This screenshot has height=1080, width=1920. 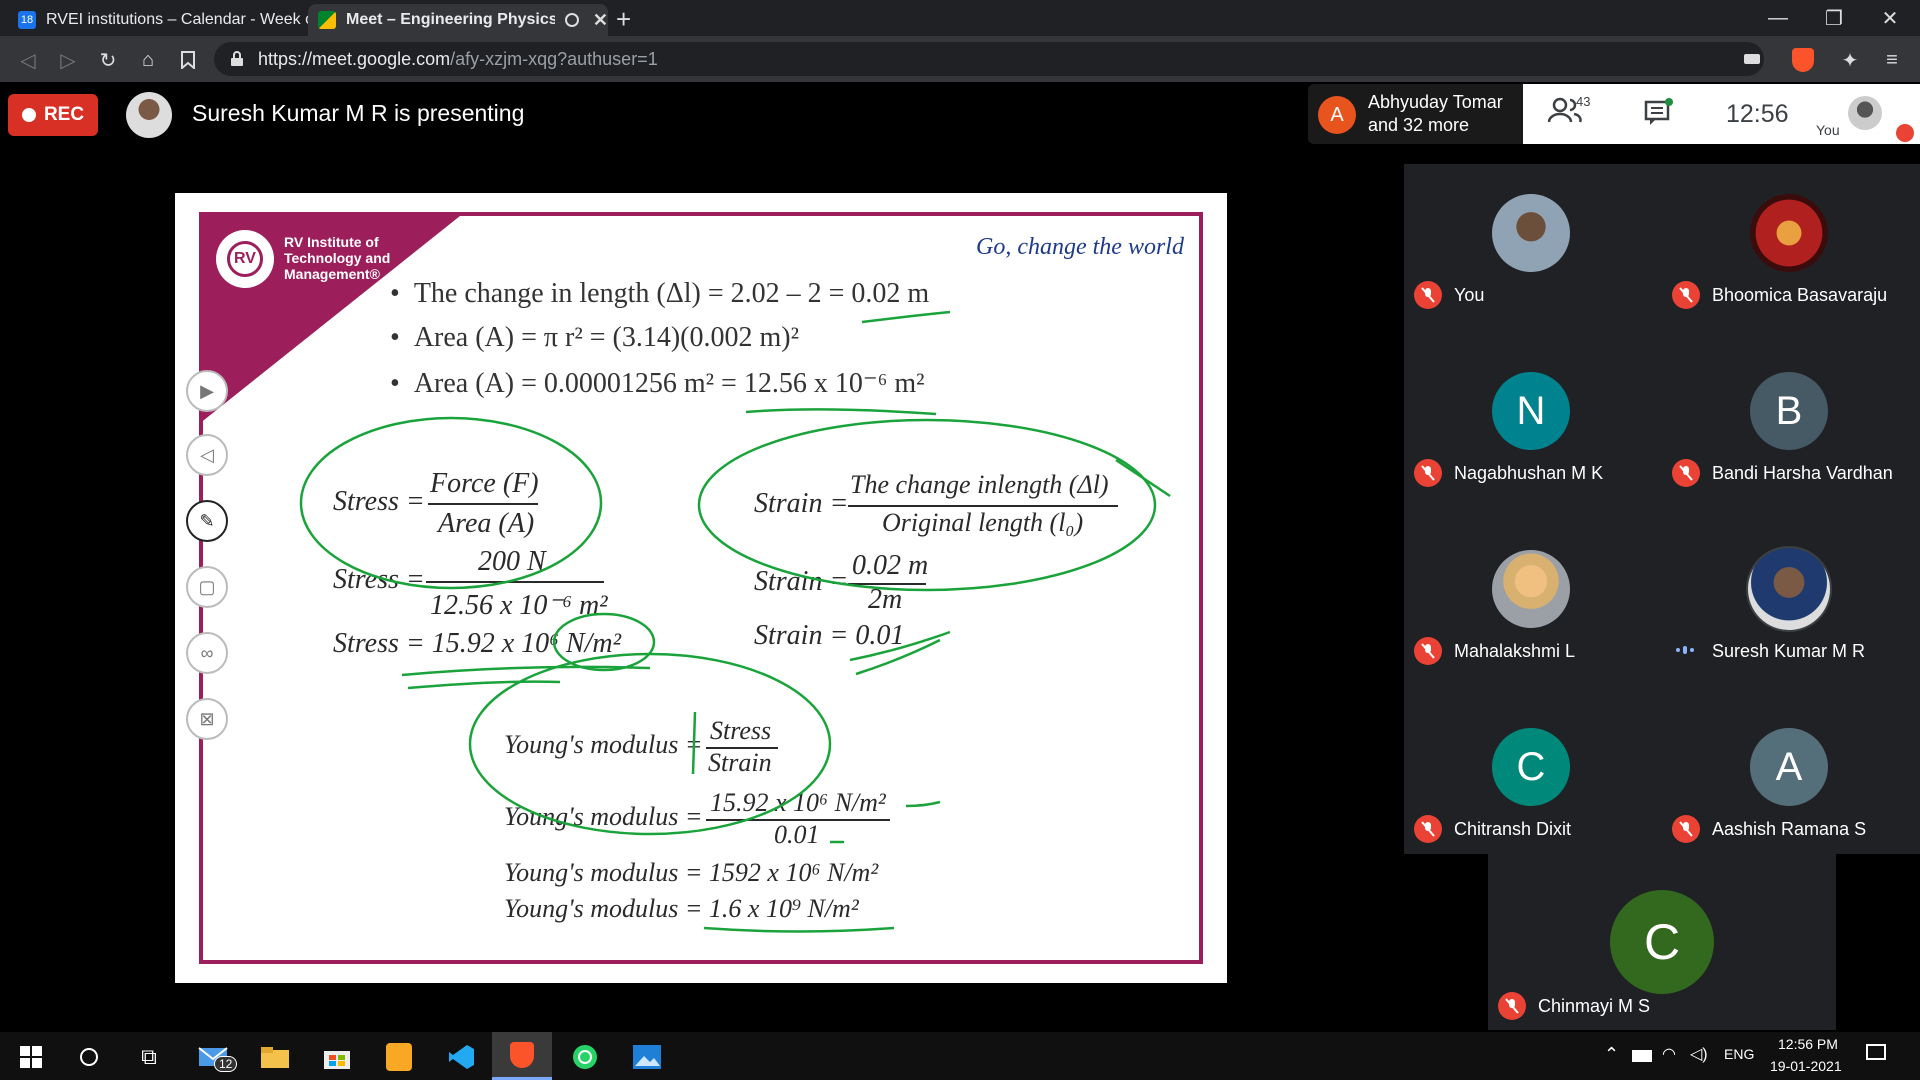 I want to click on presenter-avatar, so click(x=149, y=115).